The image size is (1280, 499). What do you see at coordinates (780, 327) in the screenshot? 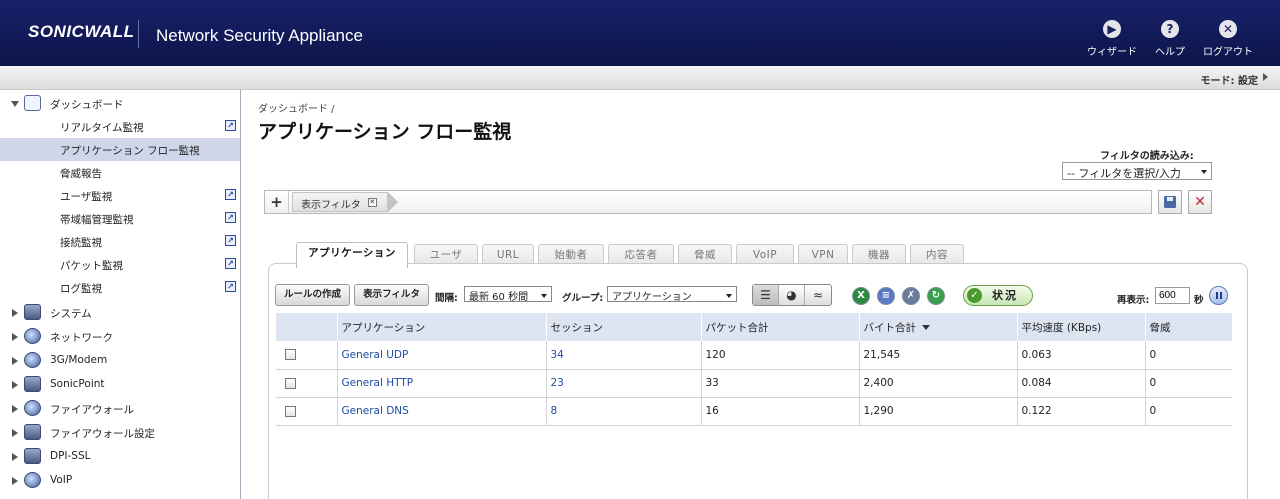
I see `column-header-packets: パケット合計` at bounding box center [780, 327].